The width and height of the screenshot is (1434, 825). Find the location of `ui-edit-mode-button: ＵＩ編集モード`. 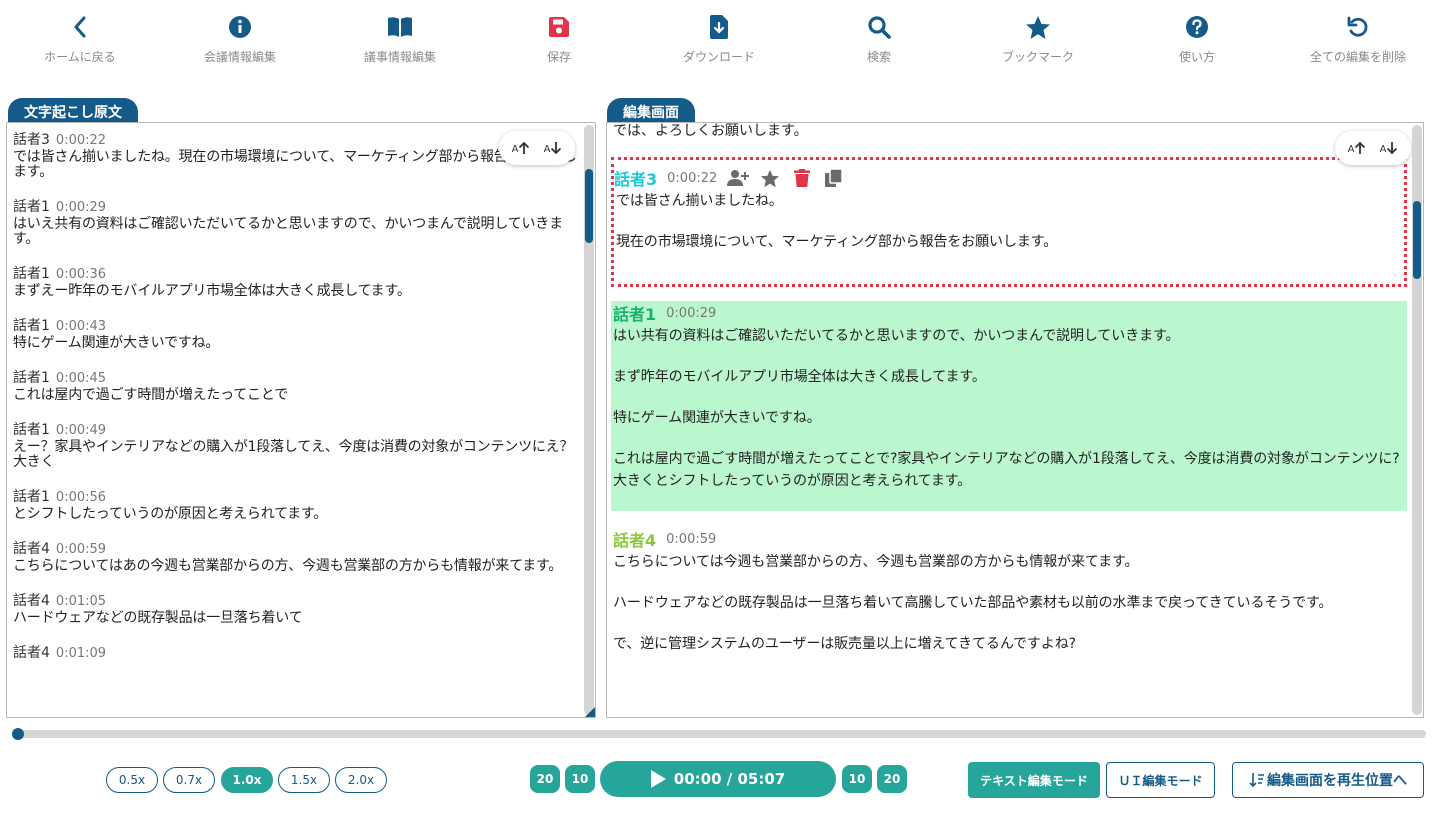

ui-edit-mode-button: ＵＩ編集モード is located at coordinates (1160, 780).